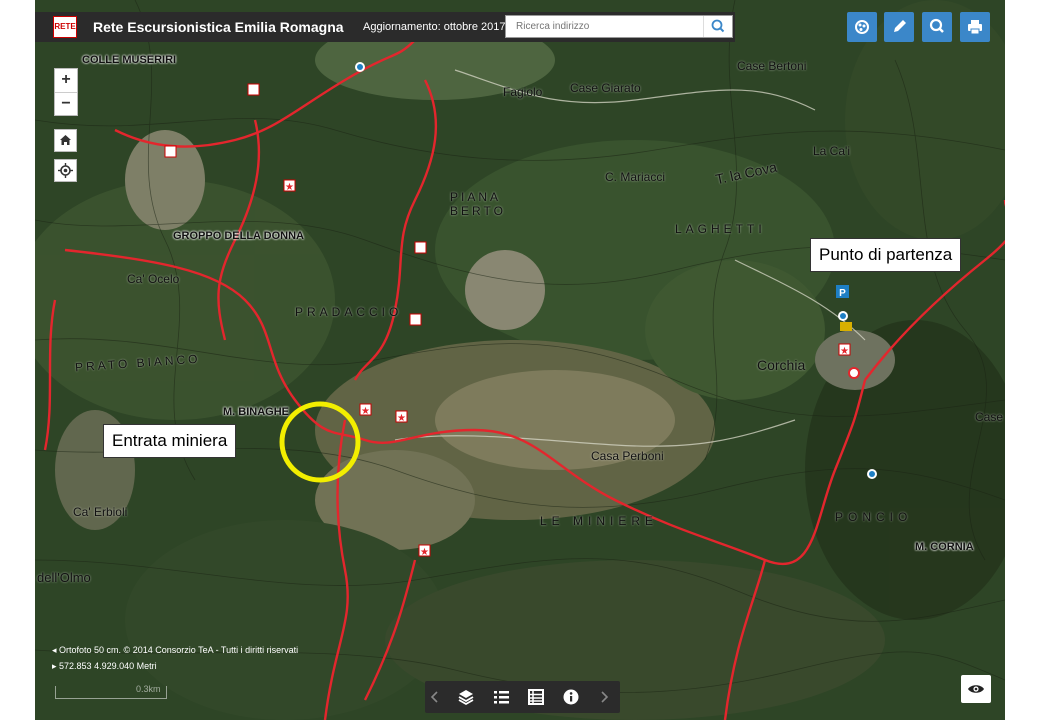 The image size is (1040, 720). What do you see at coordinates (148, 689) in the screenshot?
I see `scale-label: 0.3km` at bounding box center [148, 689].